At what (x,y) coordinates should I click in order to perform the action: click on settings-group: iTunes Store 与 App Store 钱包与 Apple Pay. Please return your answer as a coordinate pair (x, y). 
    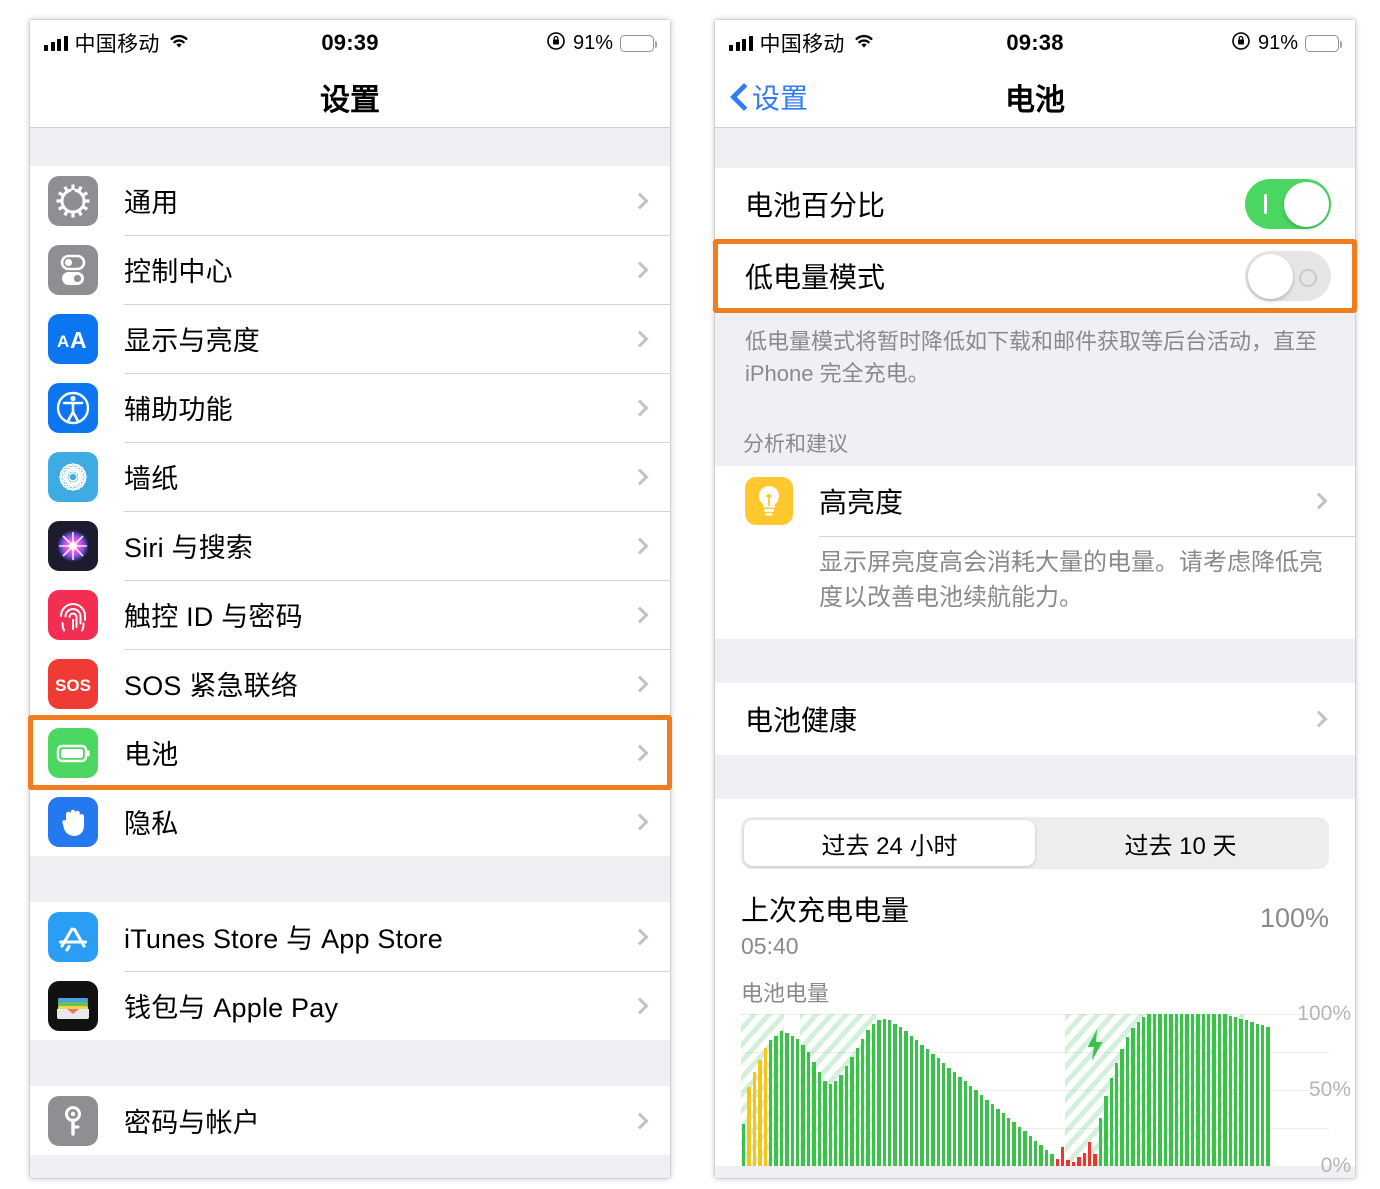
    Looking at the image, I should click on (350, 971).